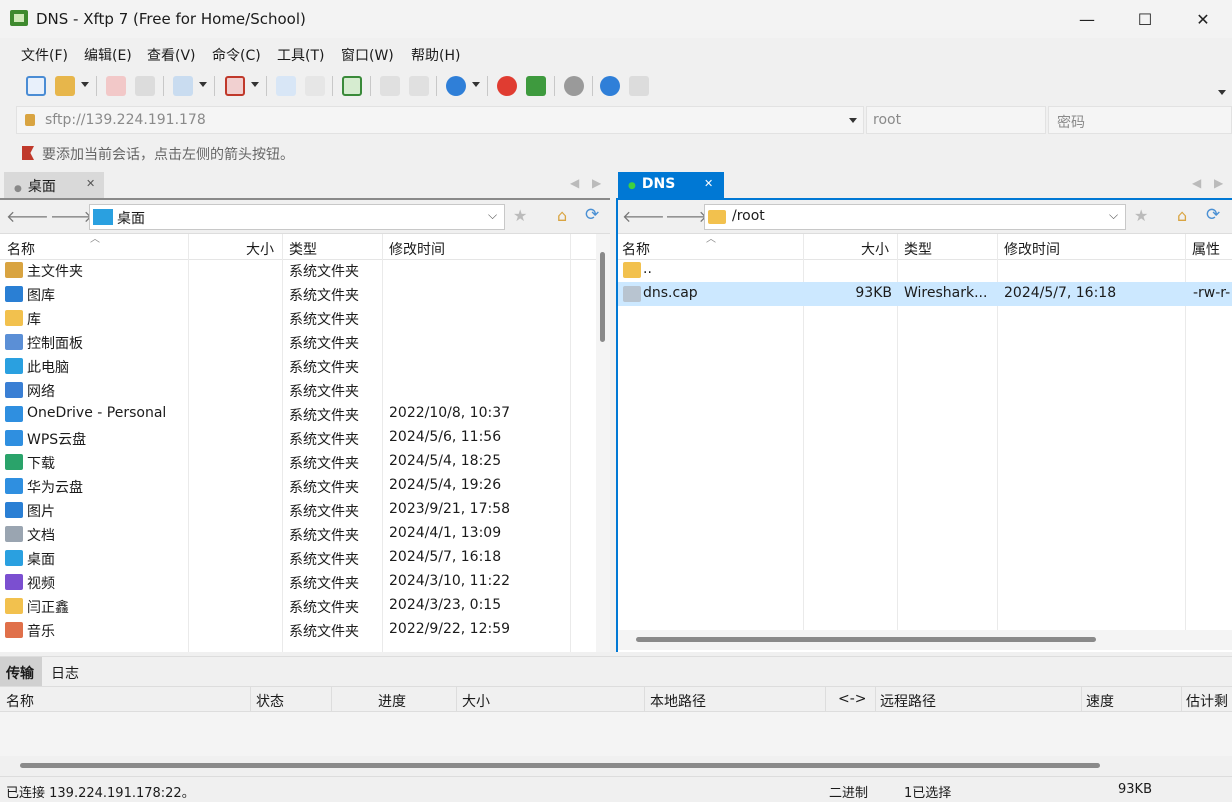 This screenshot has width=1232, height=802. Describe the element at coordinates (956, 120) in the screenshot. I see `username-input: root` at that location.